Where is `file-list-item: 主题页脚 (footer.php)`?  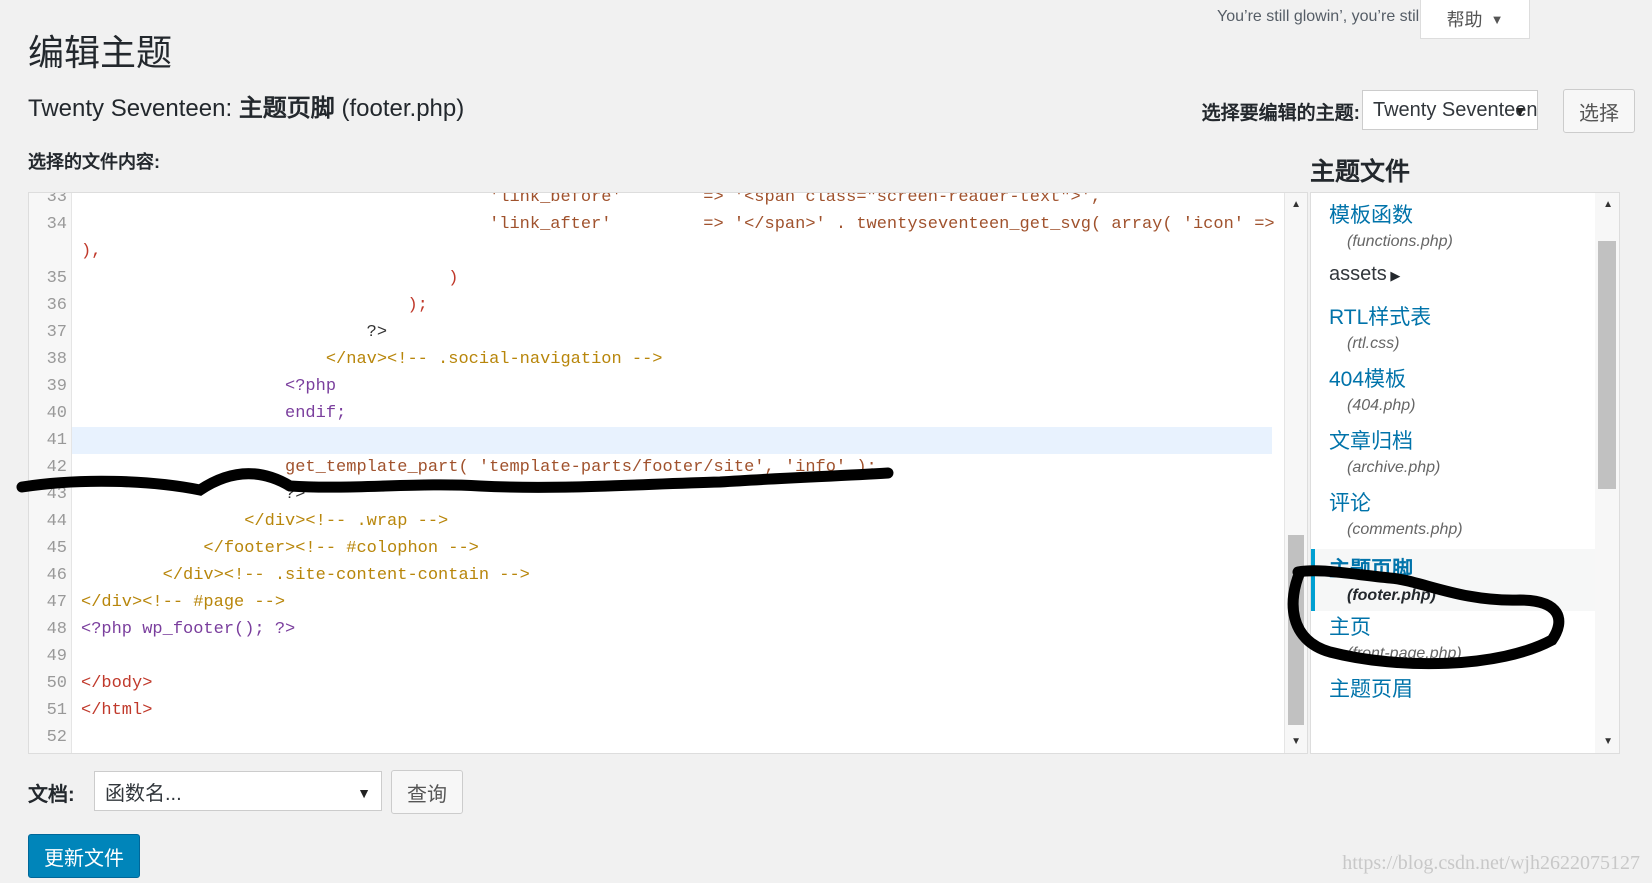
file-list-item: 主题页脚 (footer.php) is located at coordinates (1454, 580).